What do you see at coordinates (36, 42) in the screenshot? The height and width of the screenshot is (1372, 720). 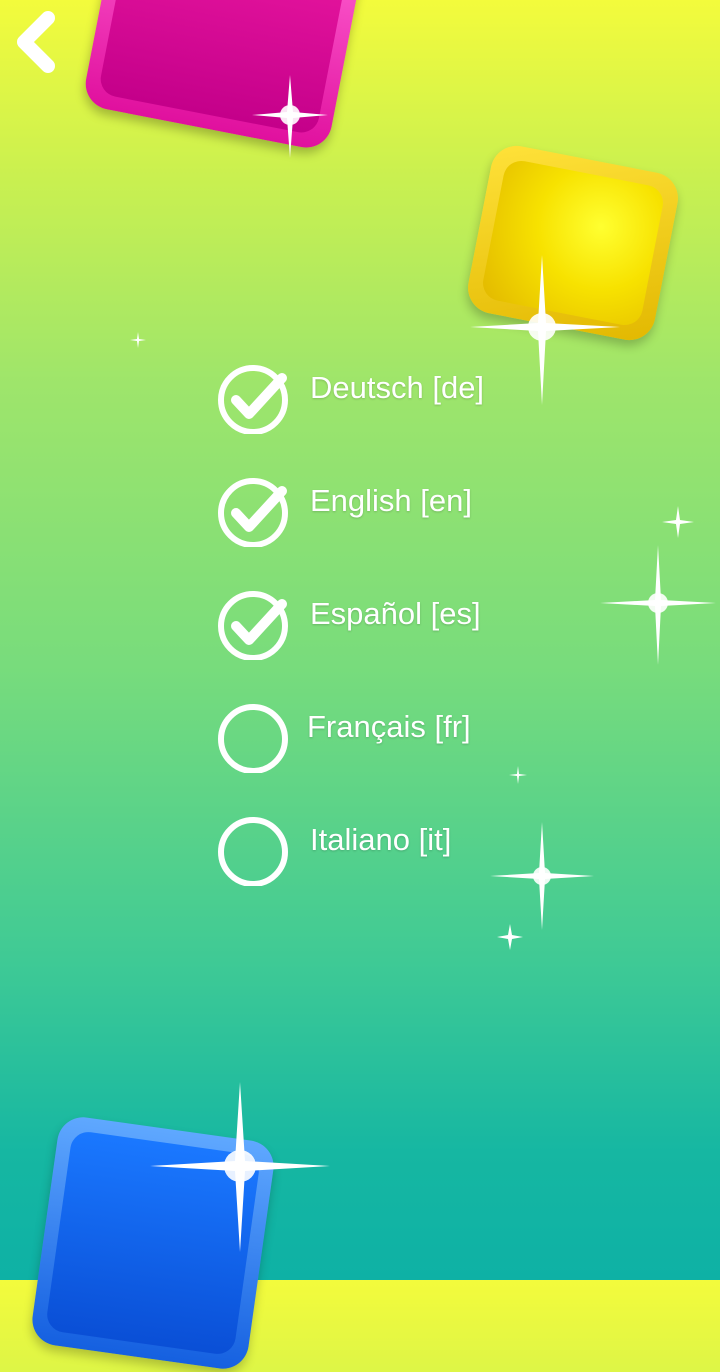 I see `chevron-left-icon` at bounding box center [36, 42].